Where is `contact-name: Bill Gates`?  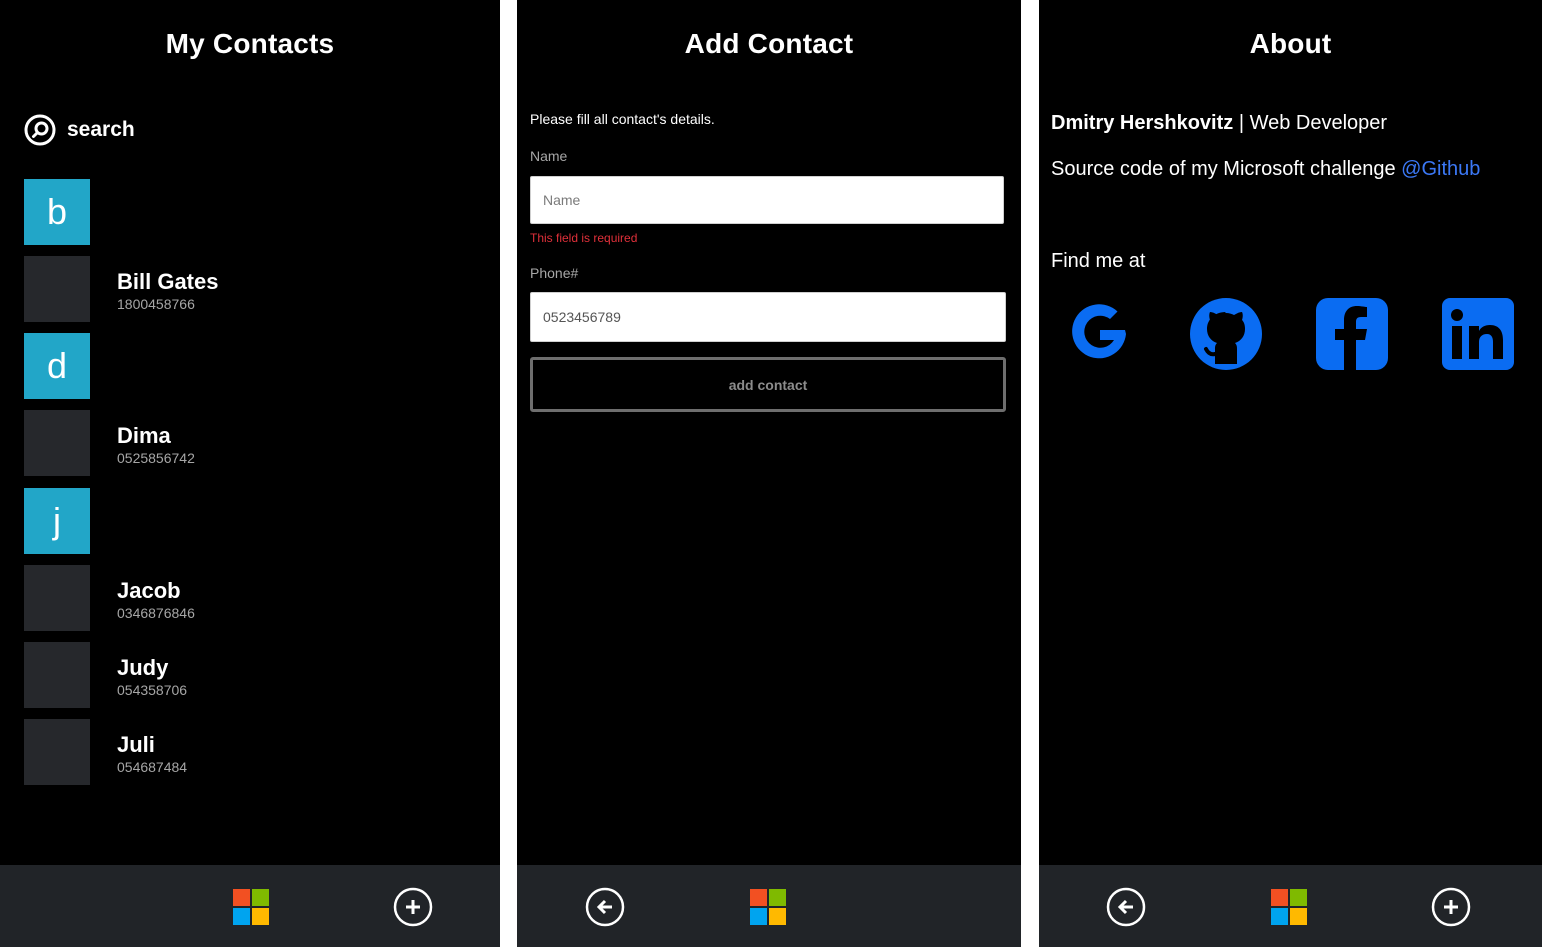
contact-name: Bill Gates is located at coordinates (168, 281).